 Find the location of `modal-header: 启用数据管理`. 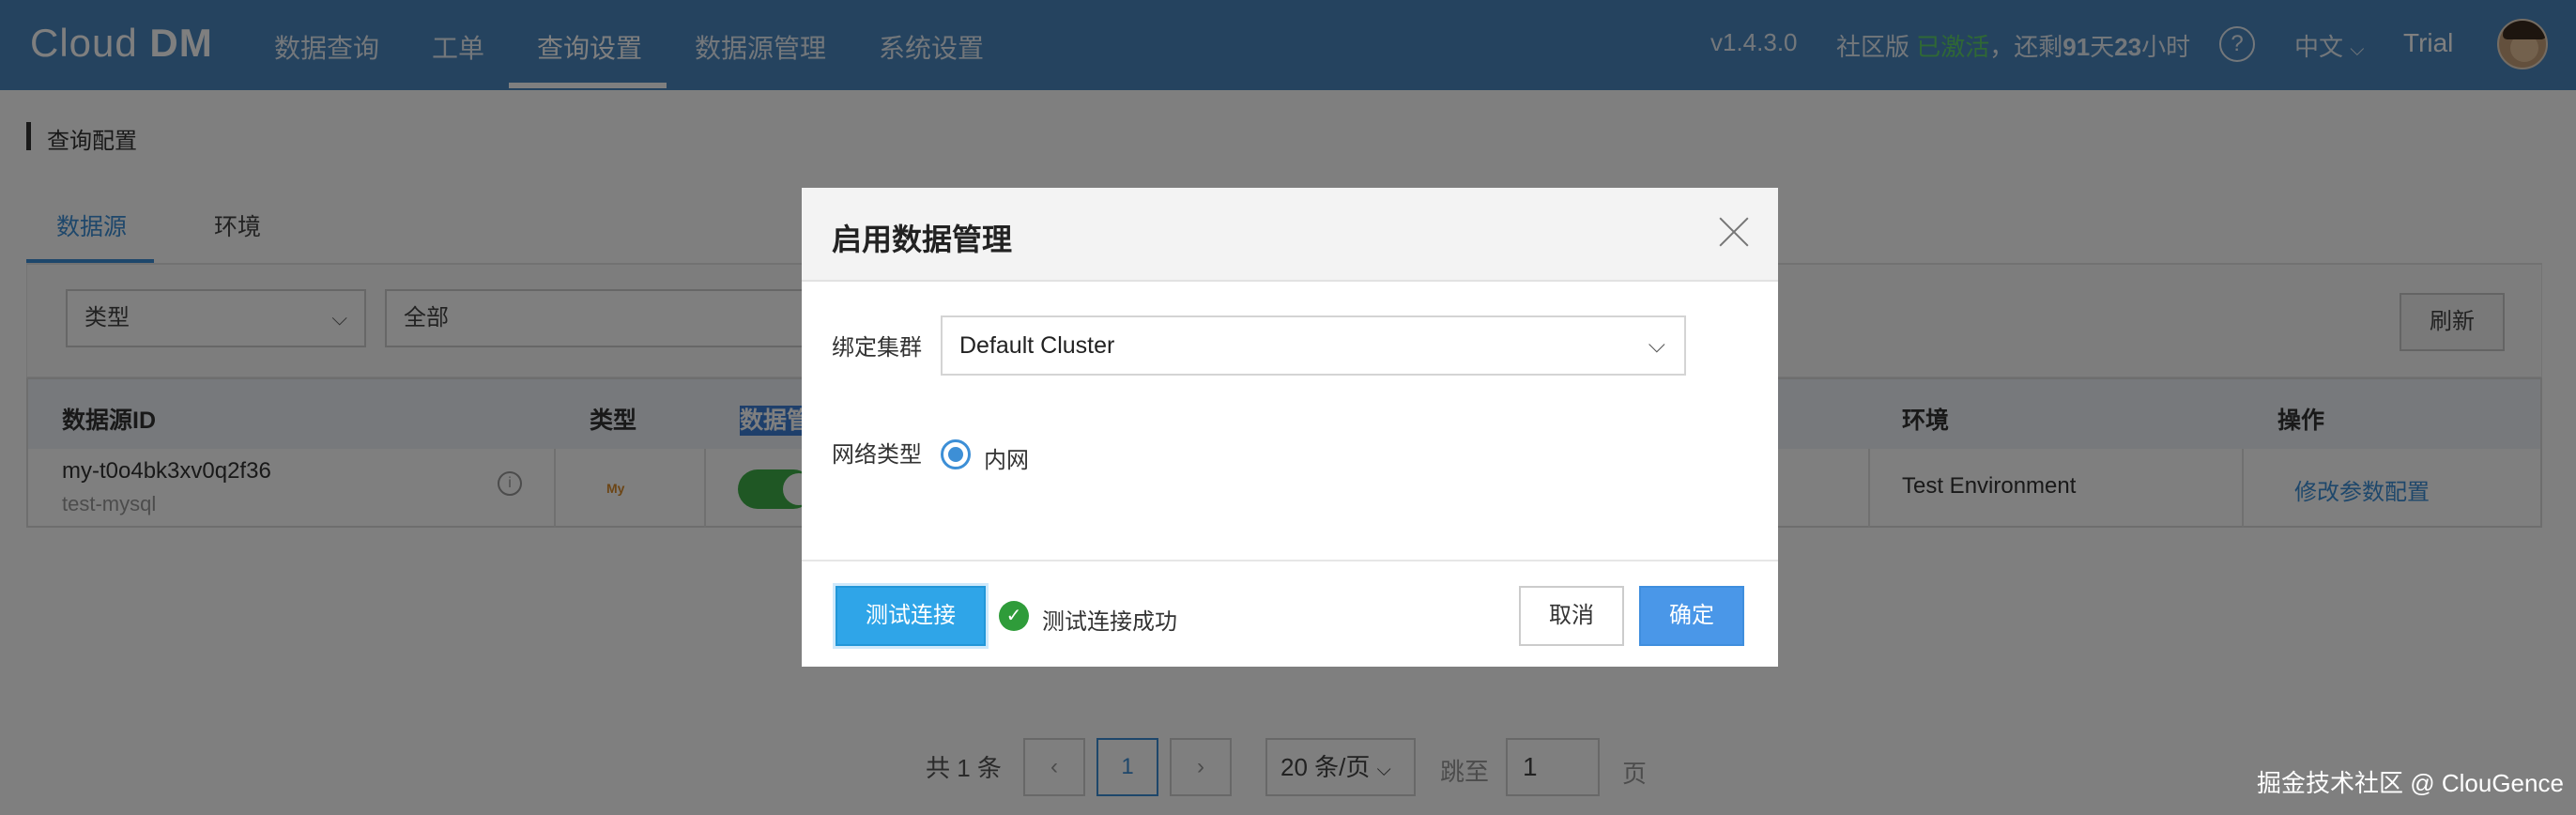

modal-header: 启用数据管理 is located at coordinates (1290, 235).